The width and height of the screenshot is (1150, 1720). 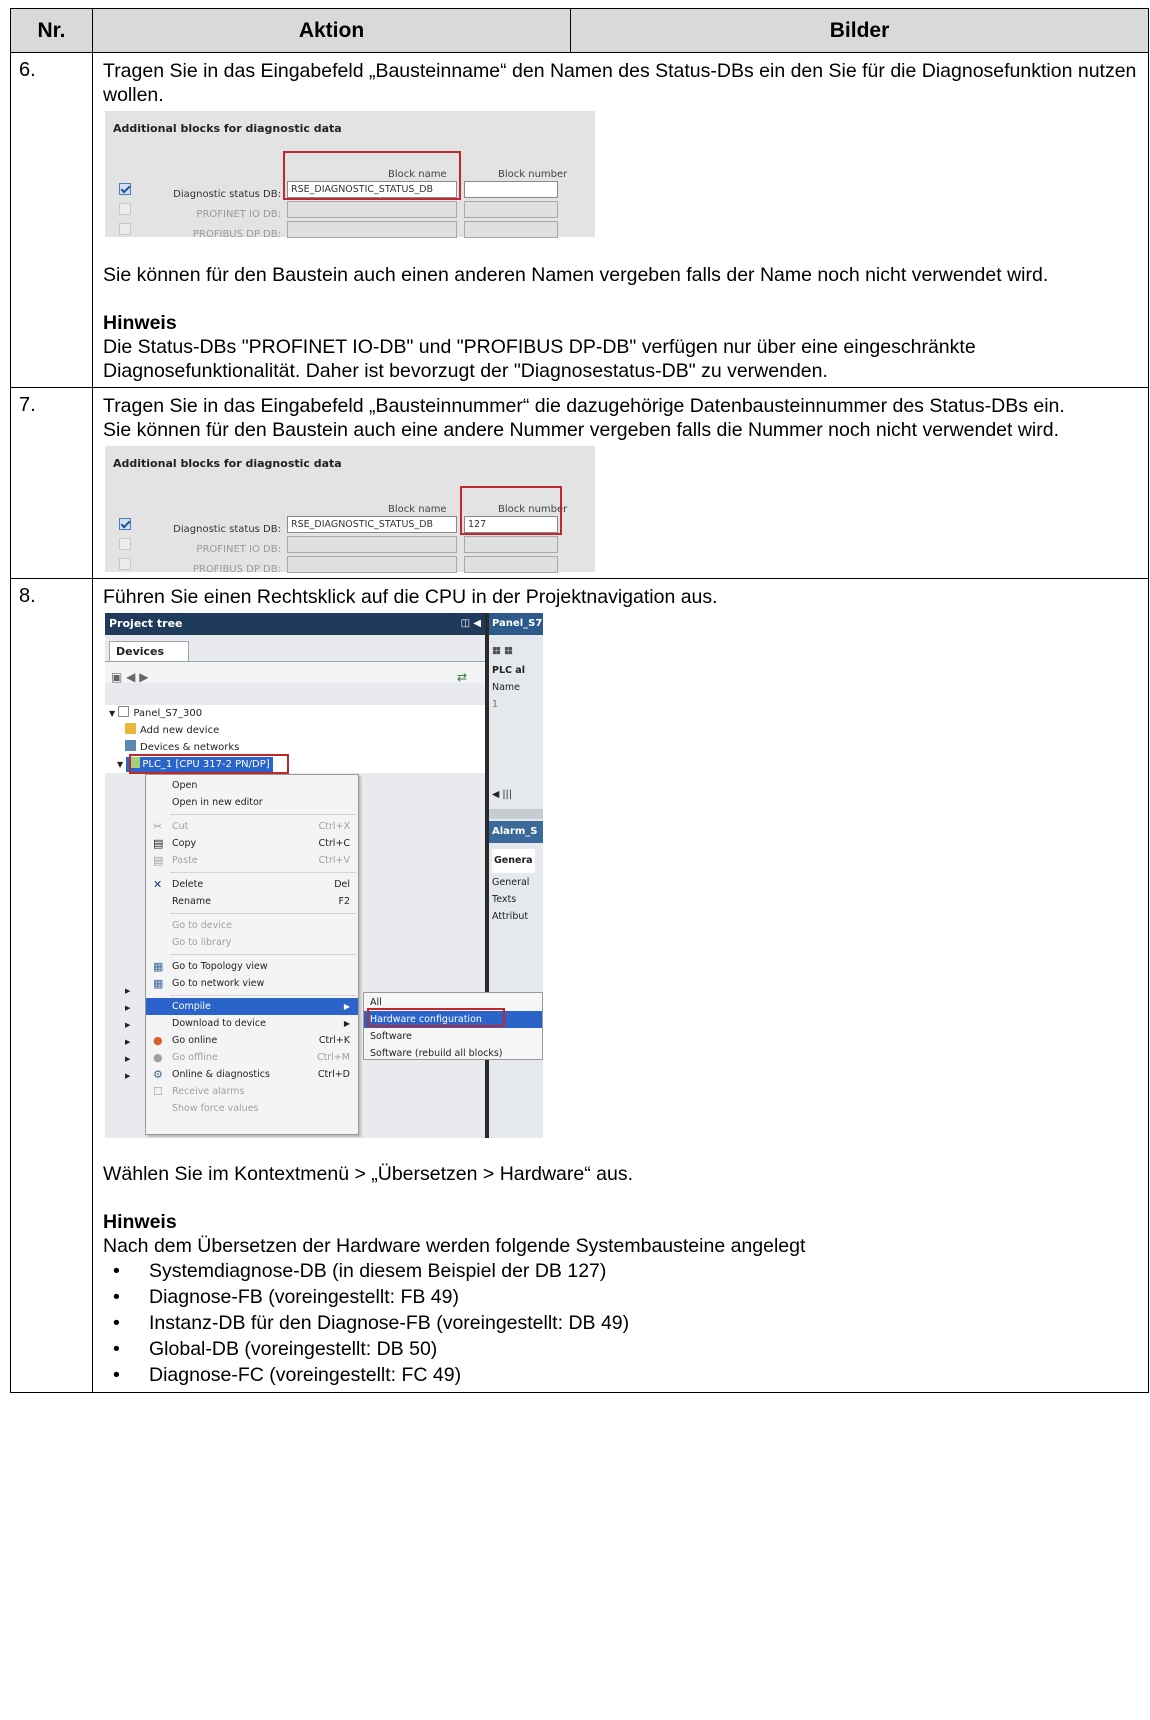 What do you see at coordinates (372, 524) in the screenshot?
I see `block-name-input: RSE_DIAGNOSTIC_STATUS_DB` at bounding box center [372, 524].